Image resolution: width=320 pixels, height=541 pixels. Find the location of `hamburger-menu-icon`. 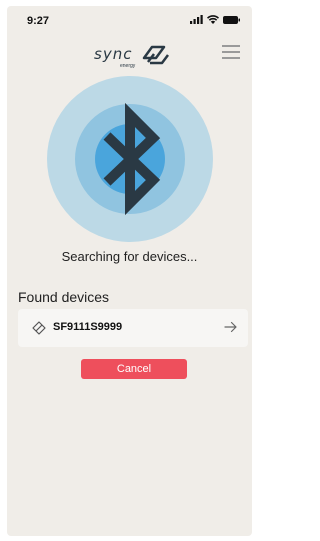

hamburger-menu-icon is located at coordinates (231, 46).